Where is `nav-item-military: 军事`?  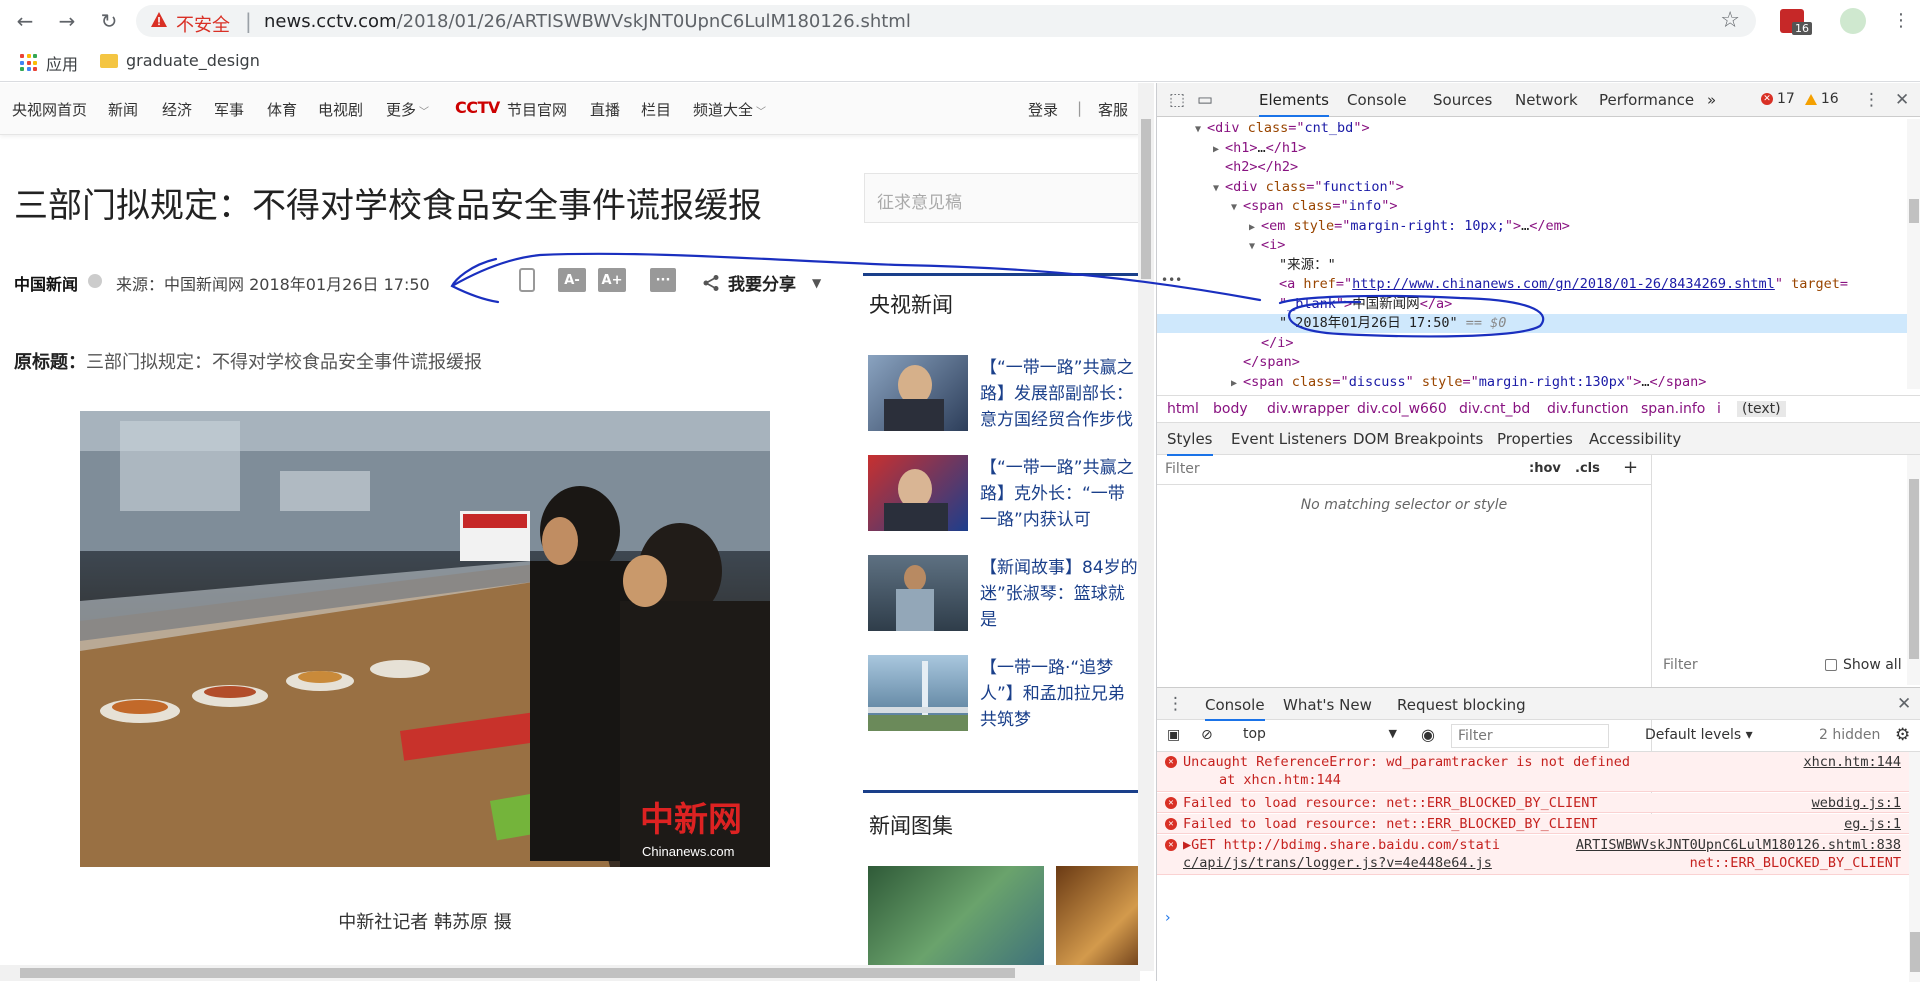 nav-item-military: 军事 is located at coordinates (229, 109).